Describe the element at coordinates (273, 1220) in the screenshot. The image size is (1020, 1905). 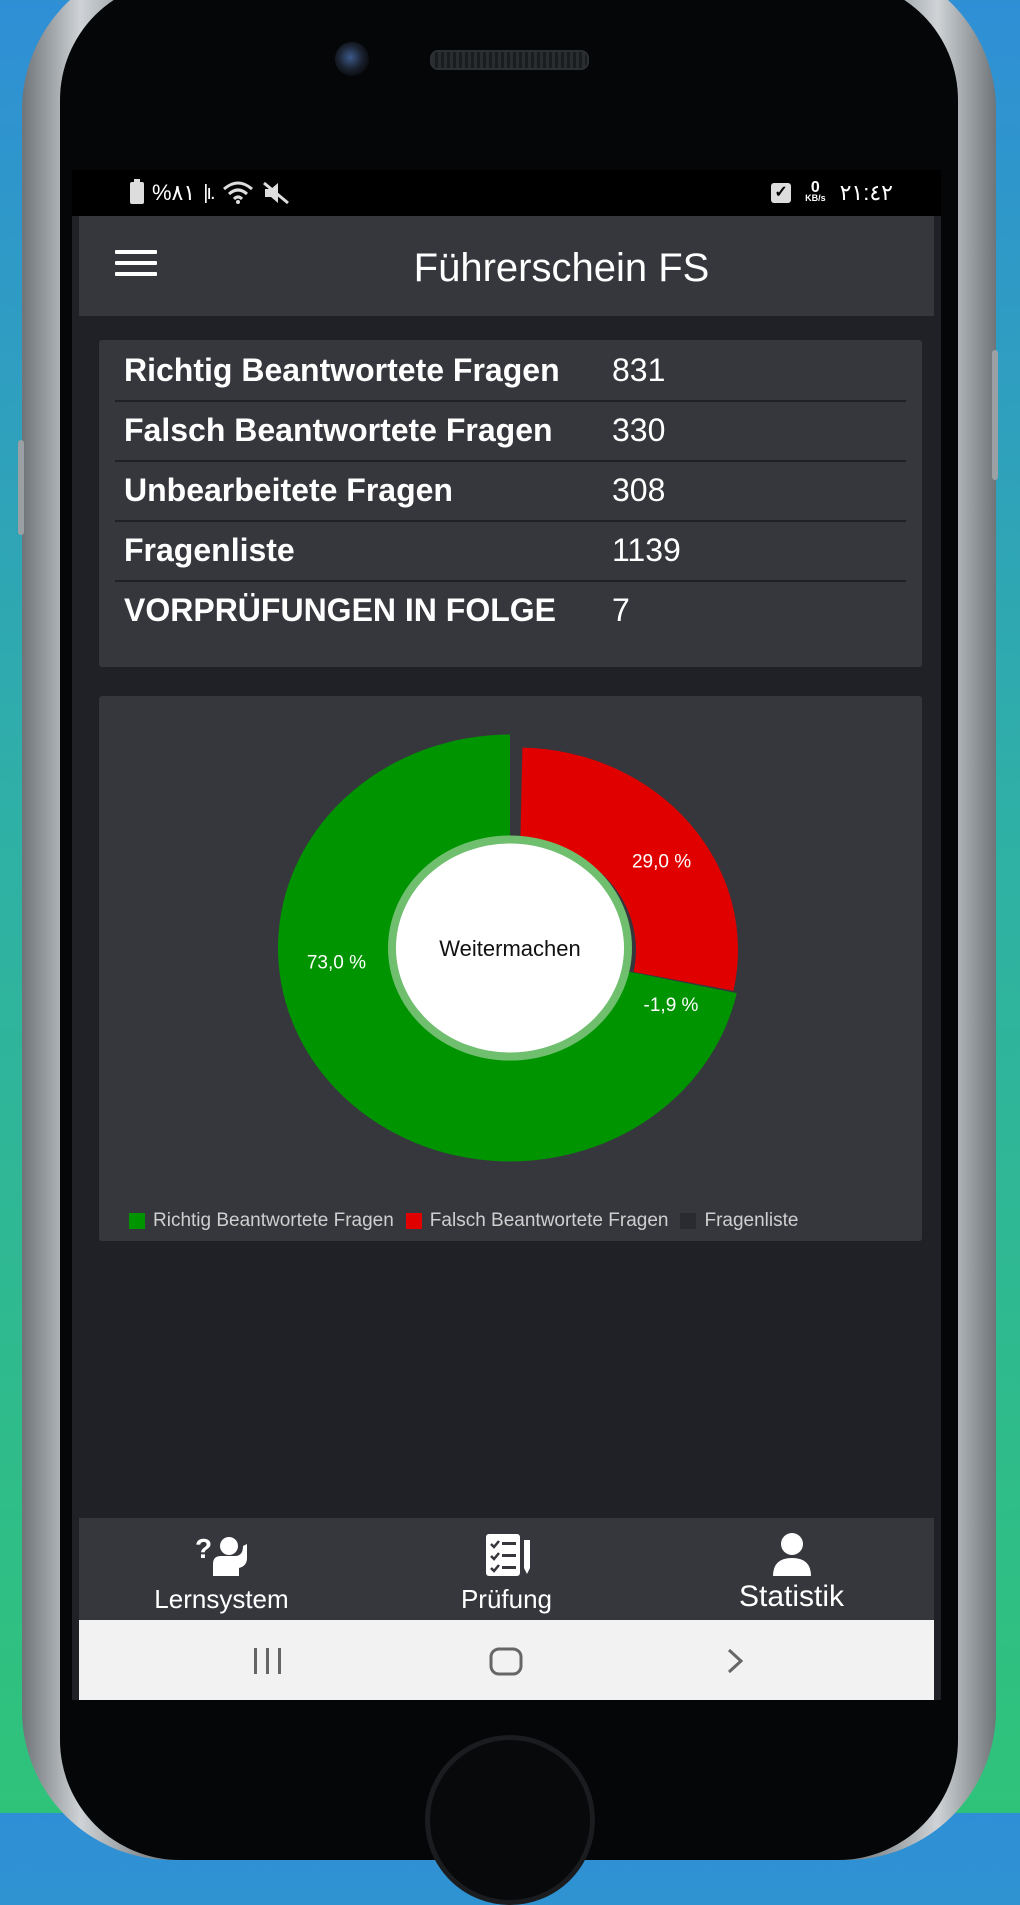
I see `legend-label: Richtig Beantwortete Fragen` at that location.